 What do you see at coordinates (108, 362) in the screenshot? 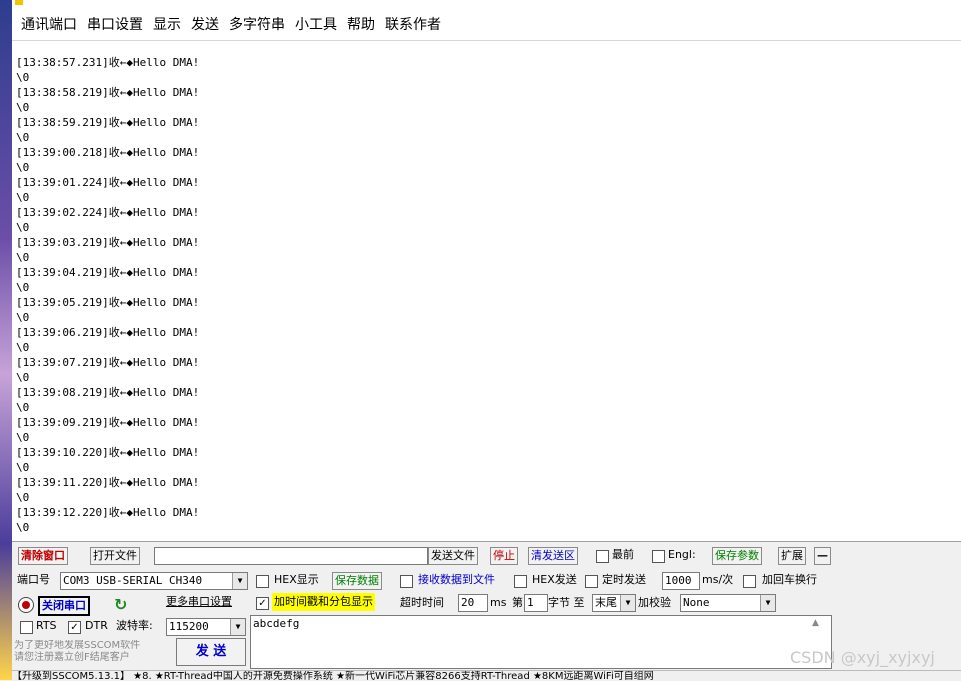
I see `log-line: [13:39:07.219]收←◆Hello DMA!` at bounding box center [108, 362].